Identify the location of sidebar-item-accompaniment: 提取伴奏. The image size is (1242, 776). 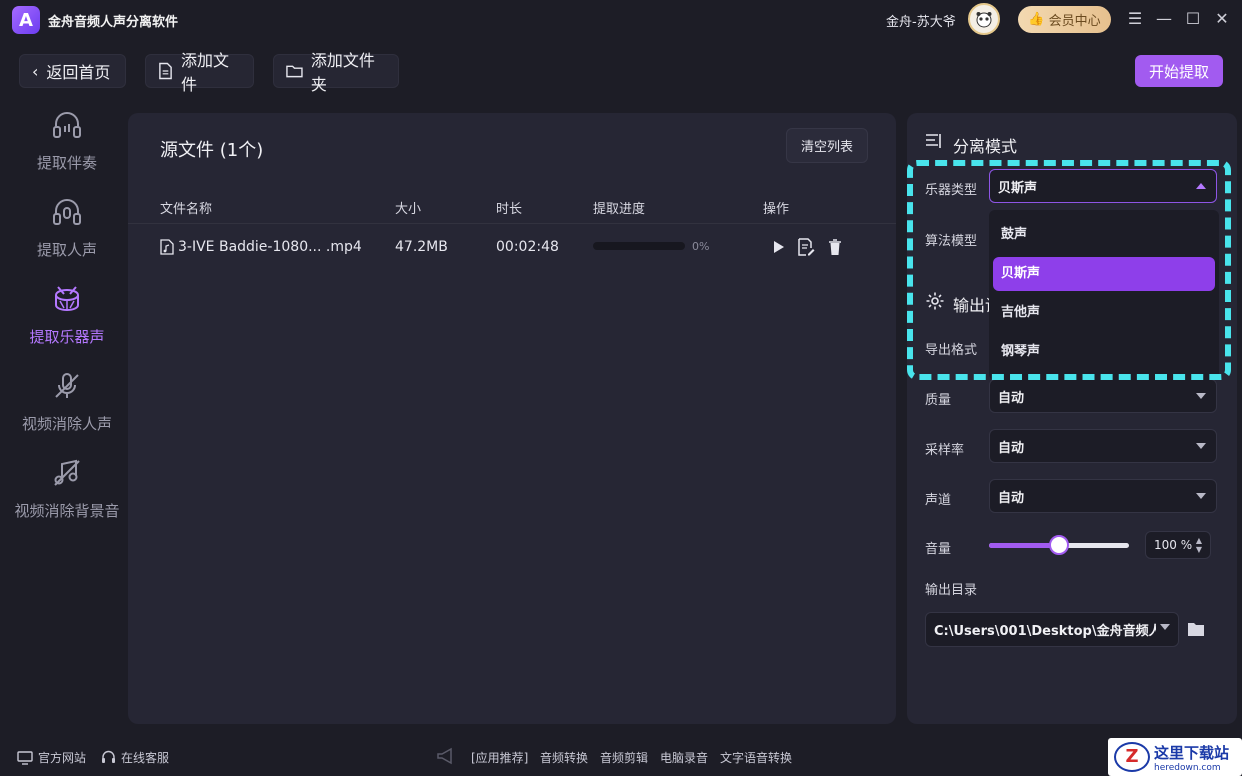
(67, 140).